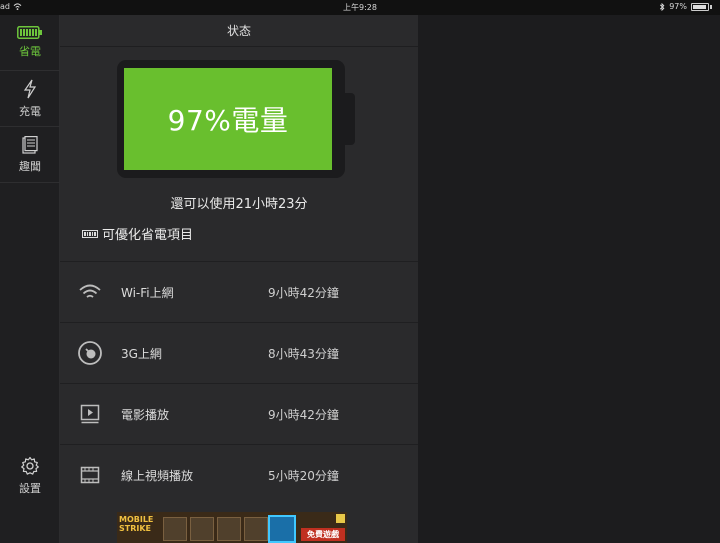  Describe the element at coordinates (90, 475) in the screenshot. I see `film-strip-icon` at that location.